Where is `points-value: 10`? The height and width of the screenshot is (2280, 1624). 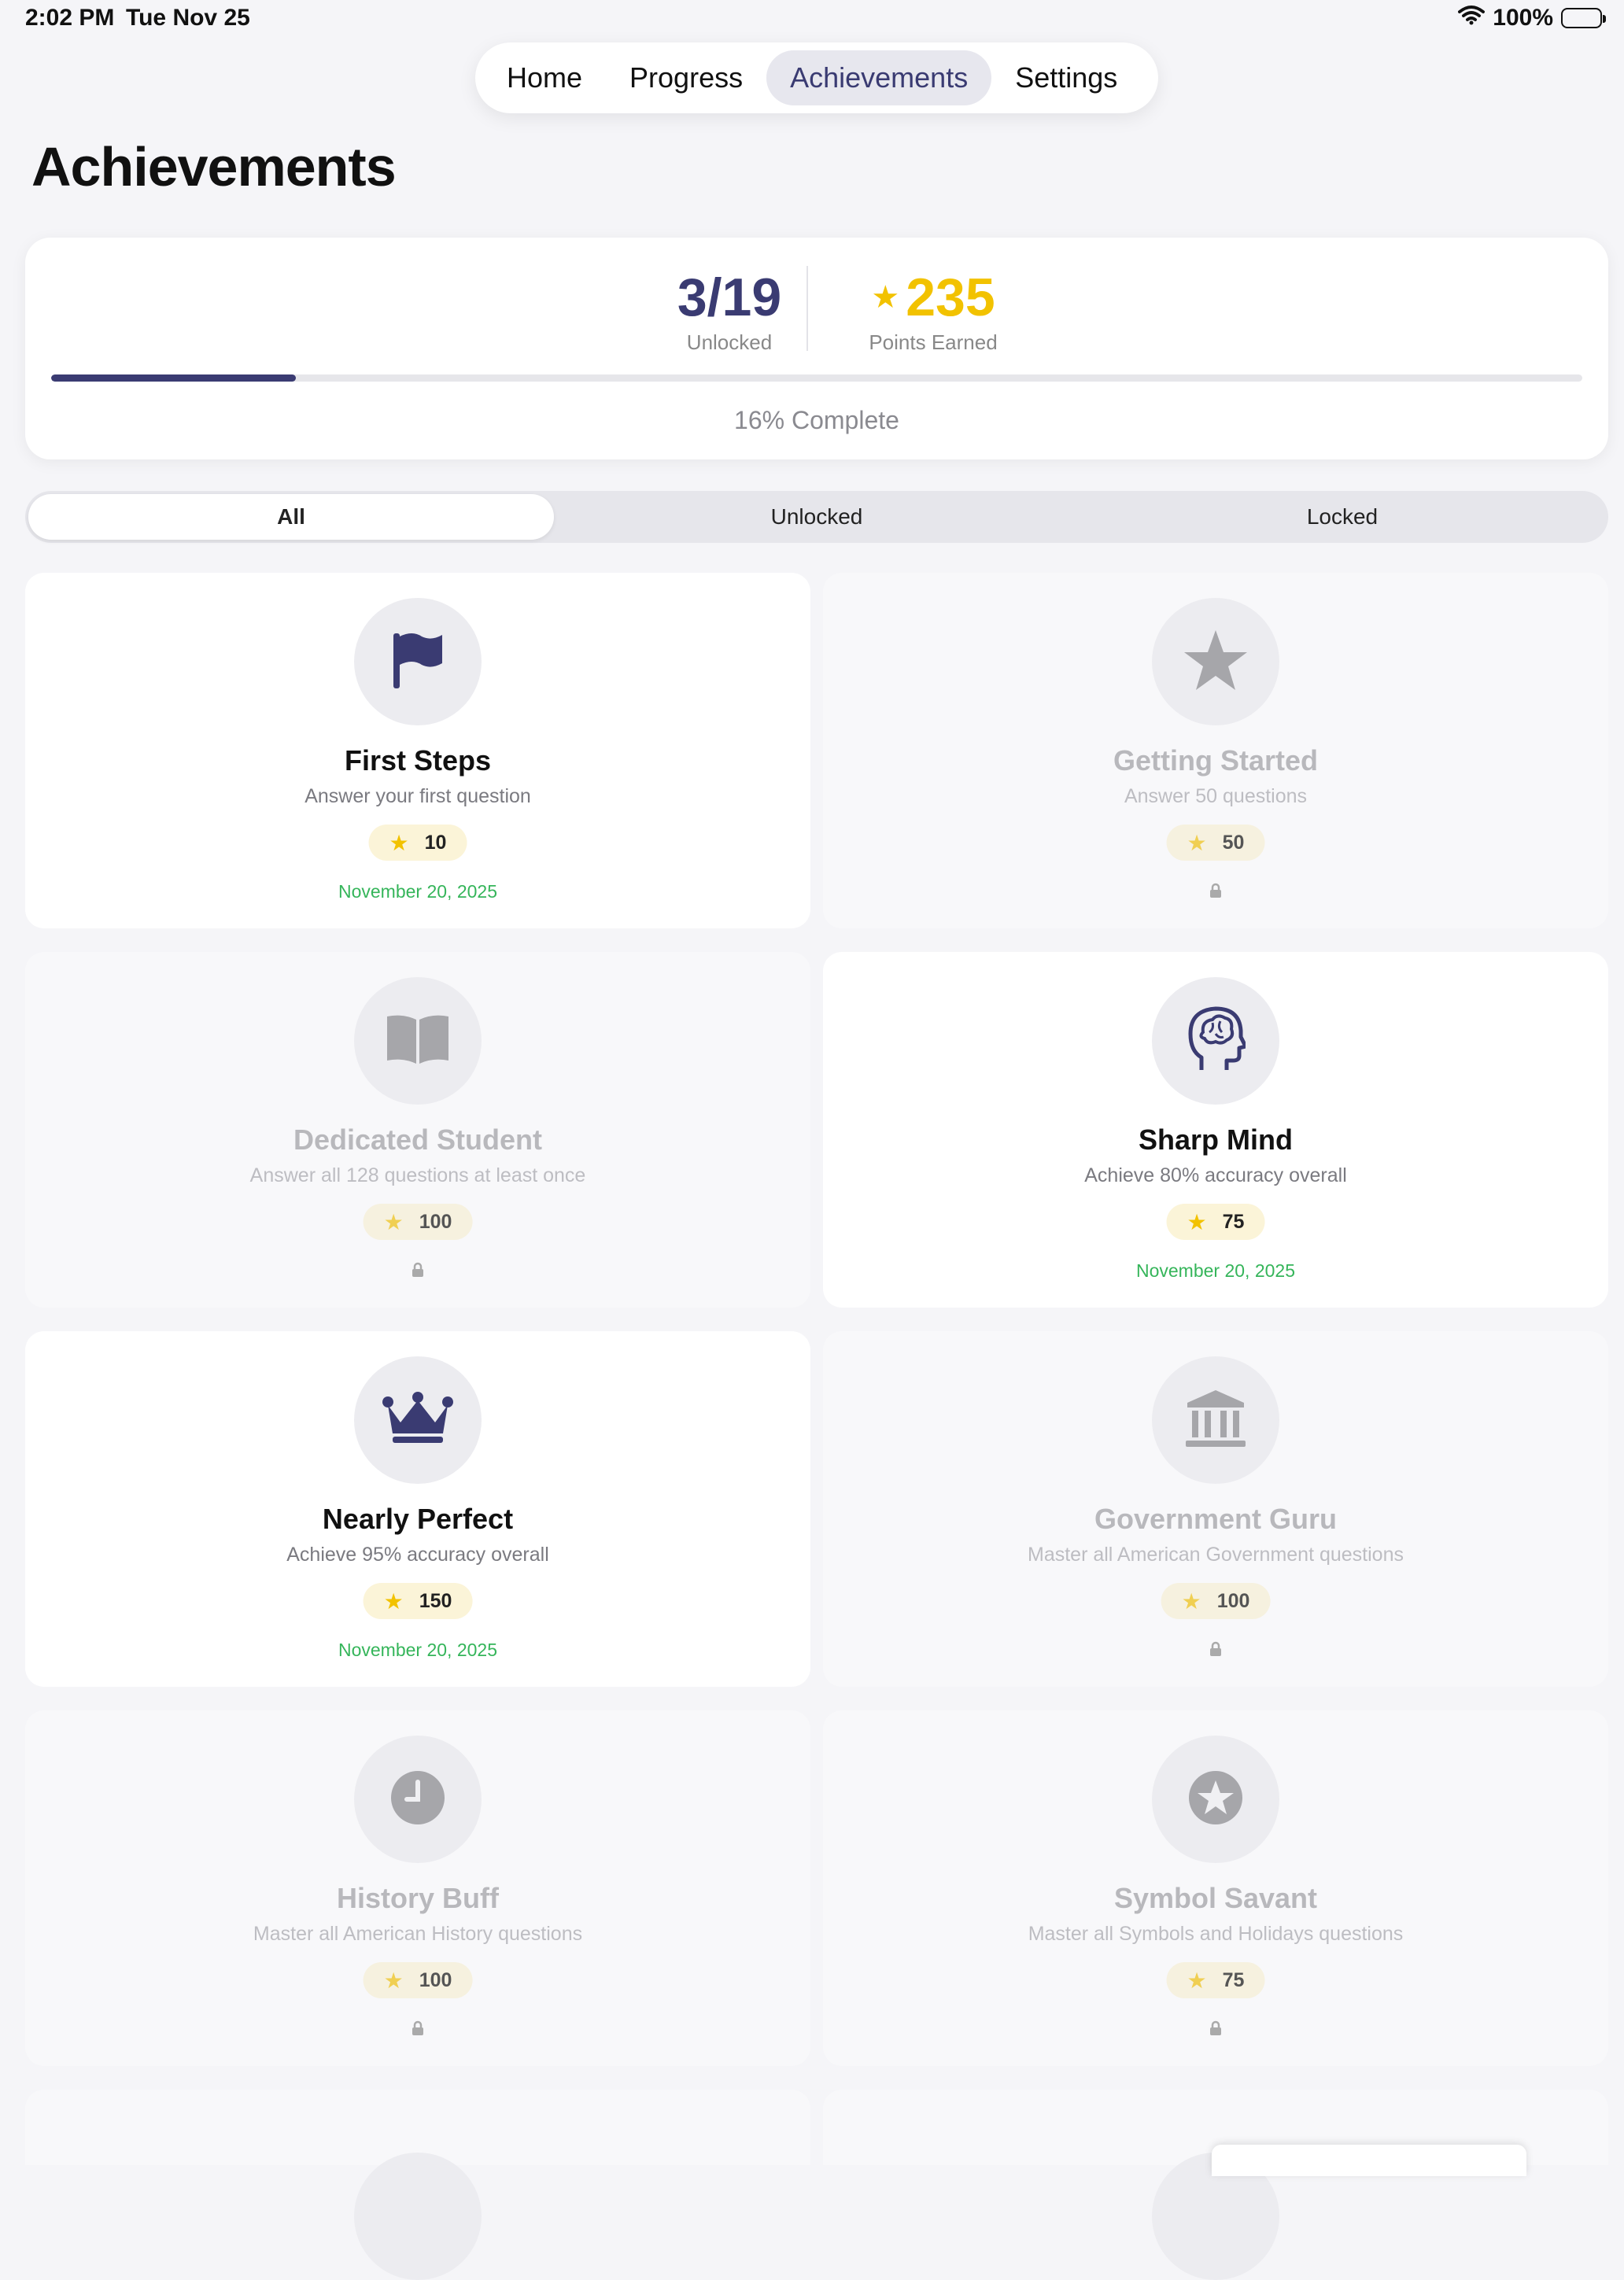 points-value: 10 is located at coordinates (435, 842).